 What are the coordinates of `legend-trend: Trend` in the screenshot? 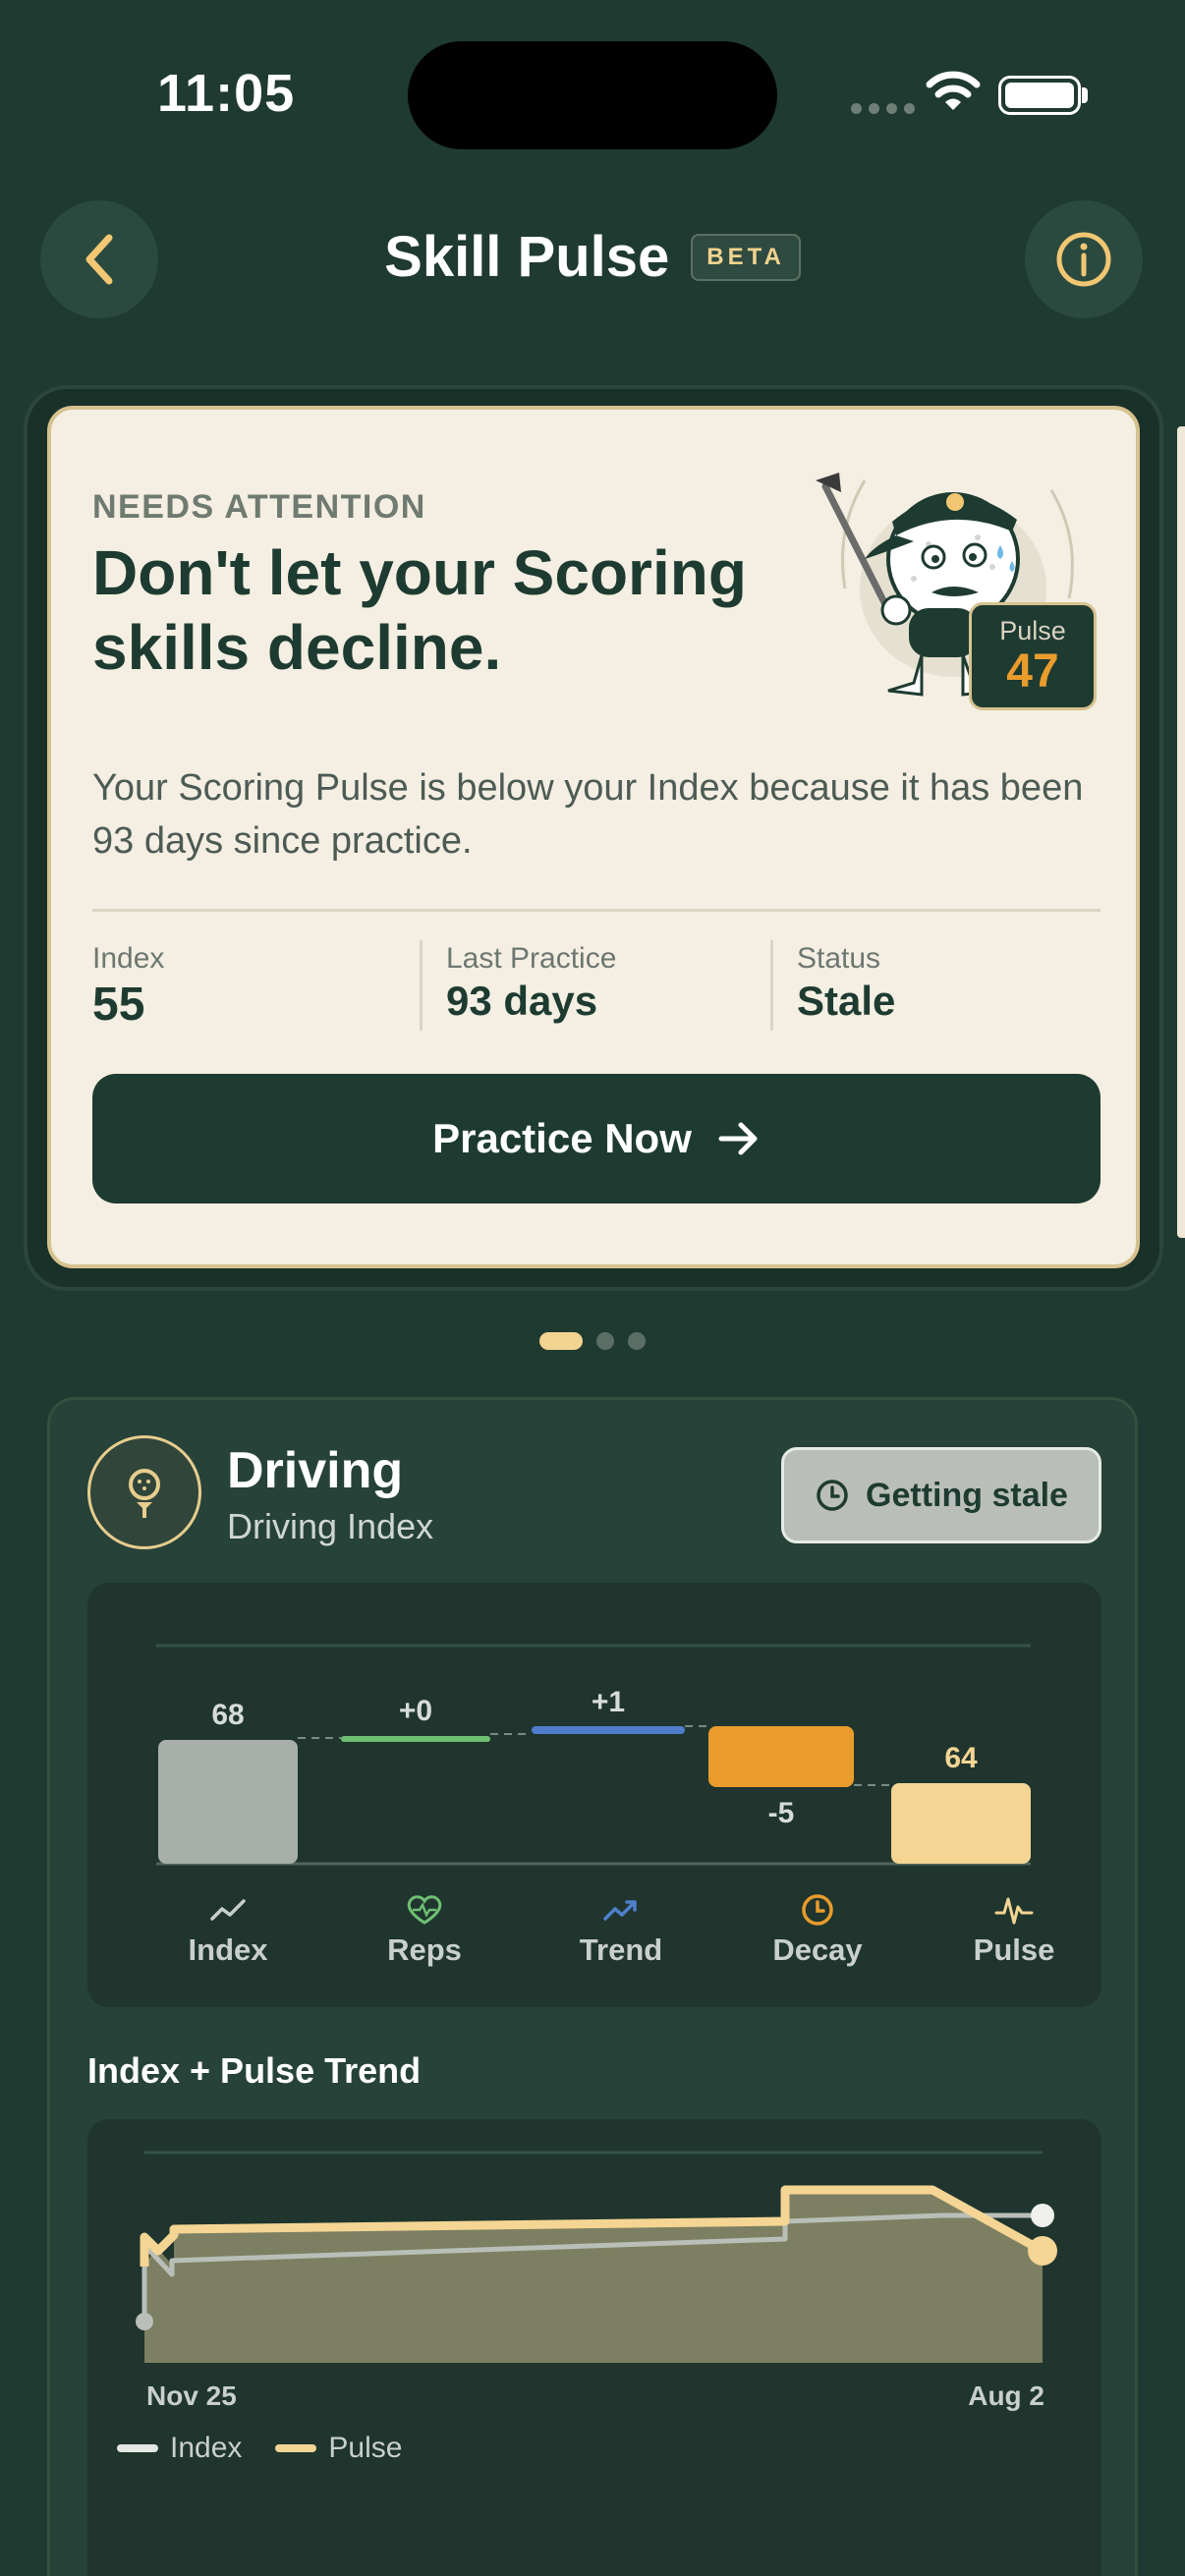 It's located at (621, 1930).